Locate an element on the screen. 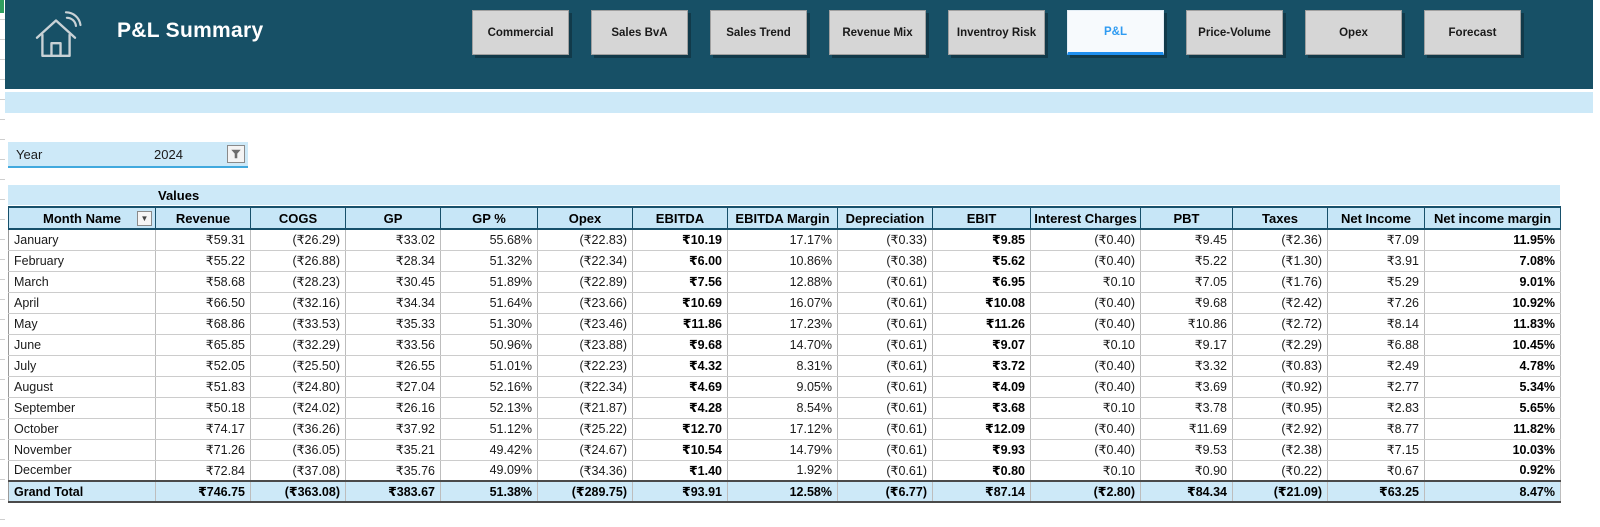 This screenshot has width=1600, height=527. nav-button-sales-bva: Sales BvA is located at coordinates (639, 32).